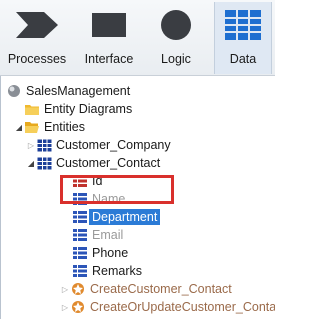 The height and width of the screenshot is (319, 320). I want to click on logic-icon, so click(176, 25).